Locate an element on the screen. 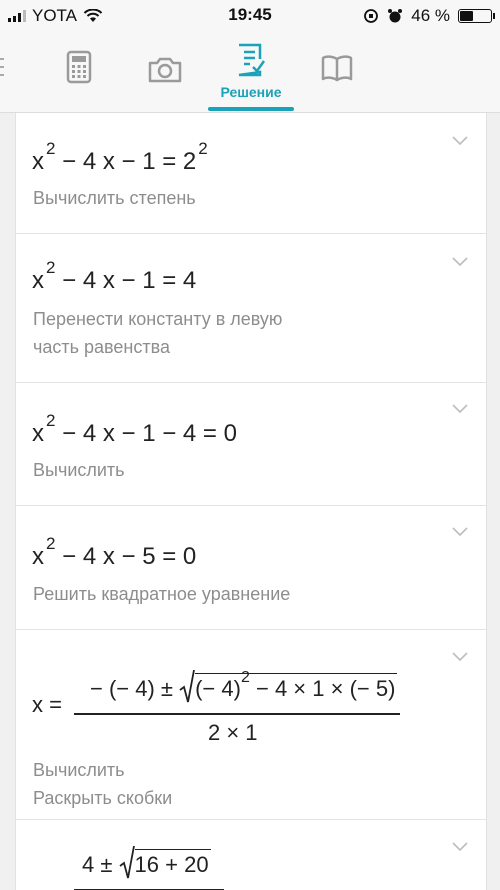 The height and width of the screenshot is (890, 500). eq-term: − 4 x − 5 = 0 is located at coordinates (126, 556).